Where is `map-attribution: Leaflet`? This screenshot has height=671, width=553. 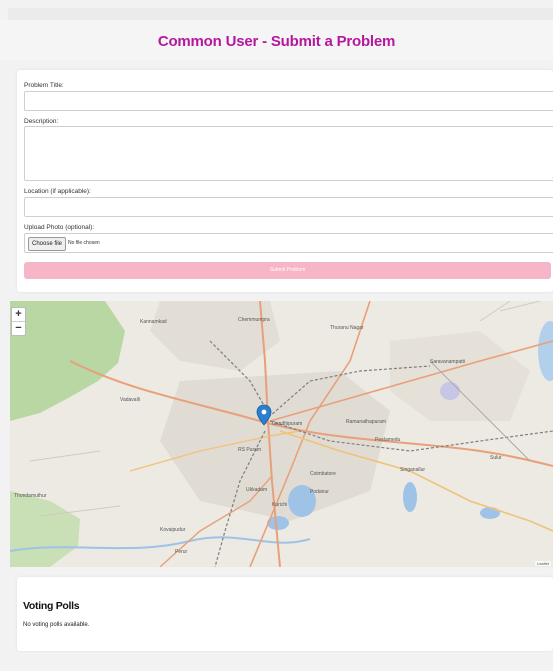 map-attribution: Leaflet is located at coordinates (542, 563).